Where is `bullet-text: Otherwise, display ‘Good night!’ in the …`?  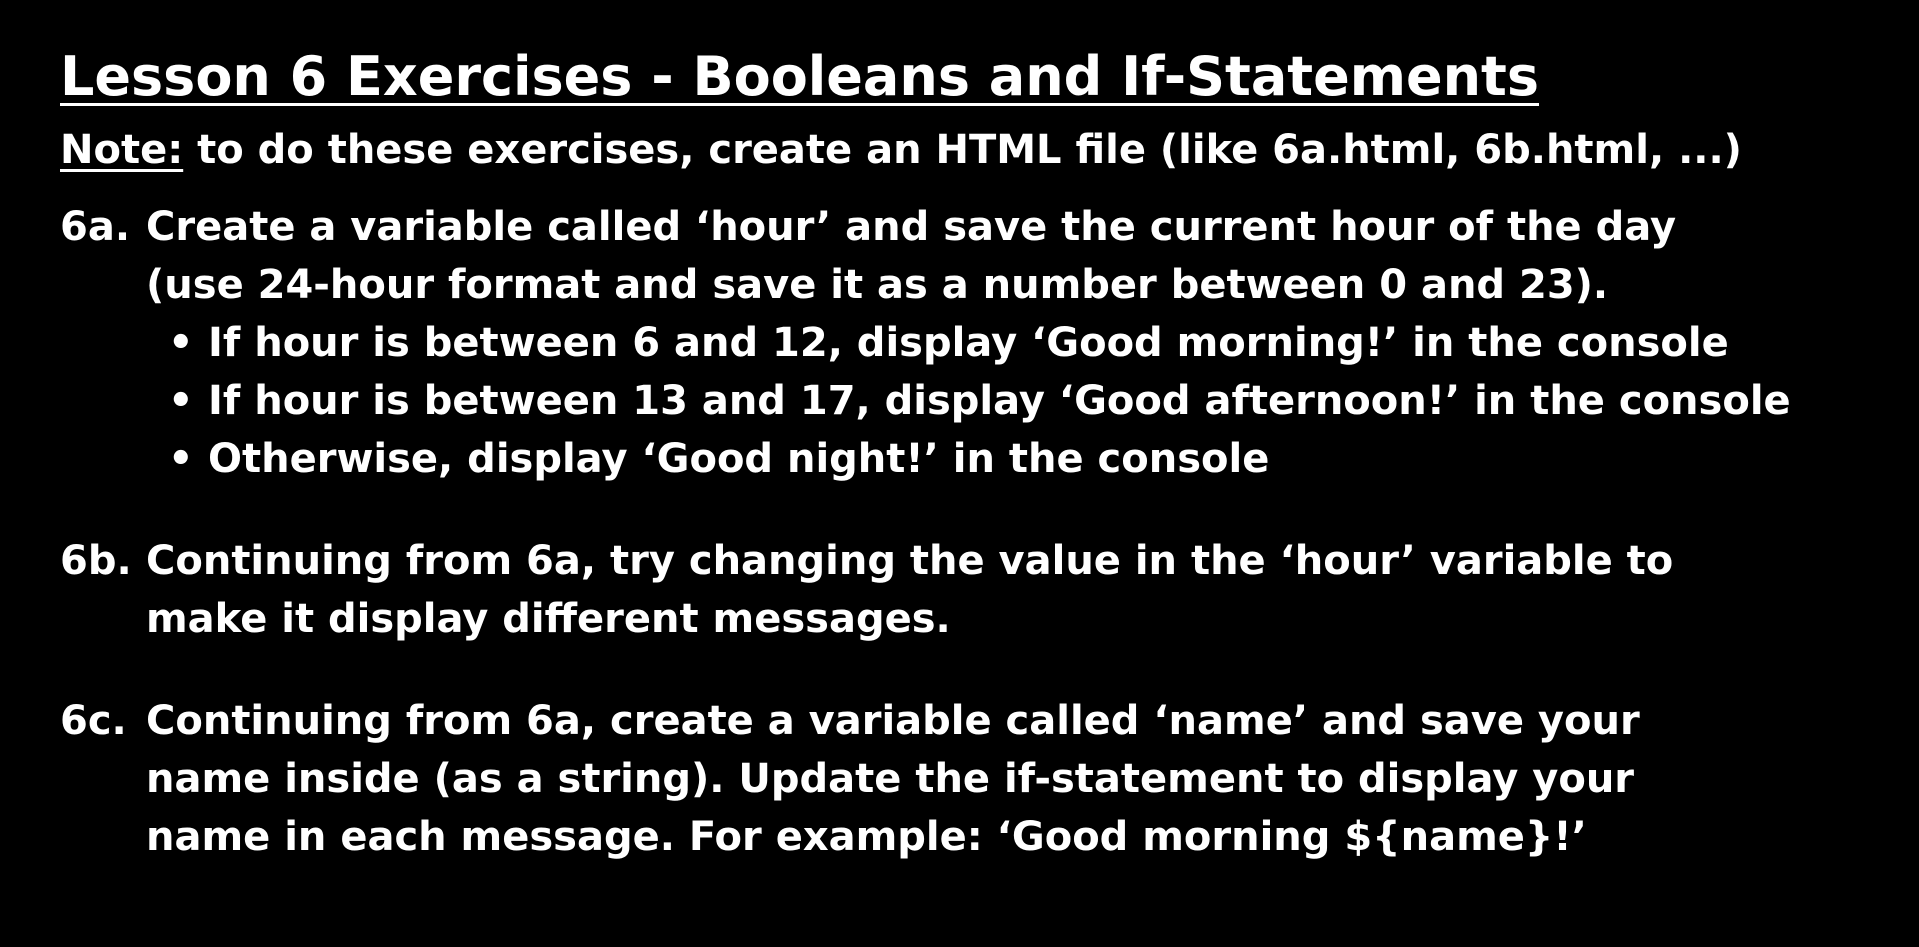 bullet-text: Otherwise, display ‘Good night!’ in the … is located at coordinates (739, 459).